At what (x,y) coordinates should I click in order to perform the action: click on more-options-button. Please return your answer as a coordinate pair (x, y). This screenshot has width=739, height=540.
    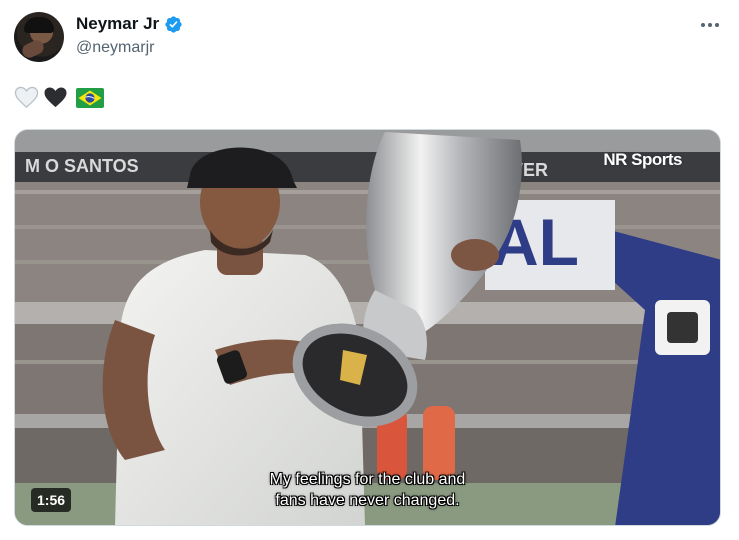
    Looking at the image, I should click on (710, 25).